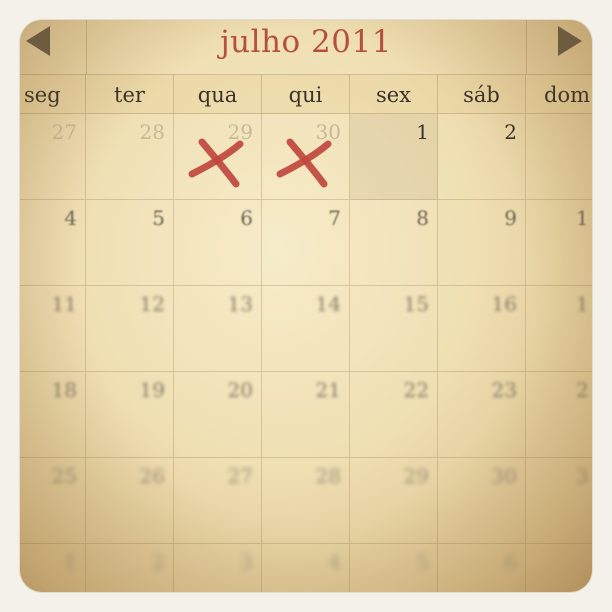 This screenshot has height=612, width=612. Describe the element at coordinates (218, 94) in the screenshot. I see `weekday-qua: qua` at that location.